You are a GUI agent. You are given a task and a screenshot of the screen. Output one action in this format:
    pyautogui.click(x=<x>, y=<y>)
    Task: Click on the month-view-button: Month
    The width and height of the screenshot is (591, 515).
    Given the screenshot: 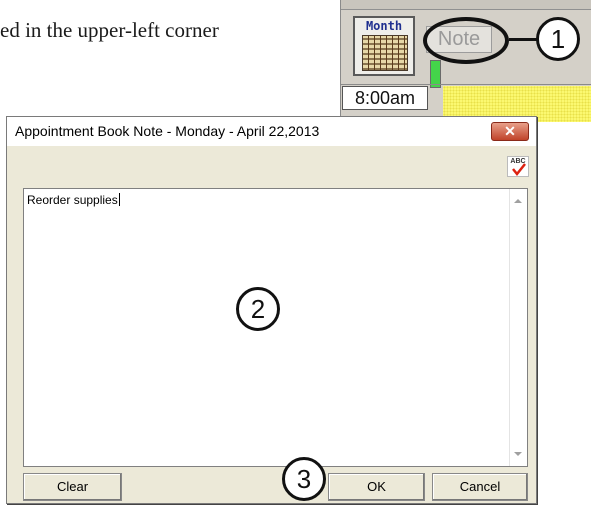 What is the action you would take?
    pyautogui.click(x=384, y=46)
    